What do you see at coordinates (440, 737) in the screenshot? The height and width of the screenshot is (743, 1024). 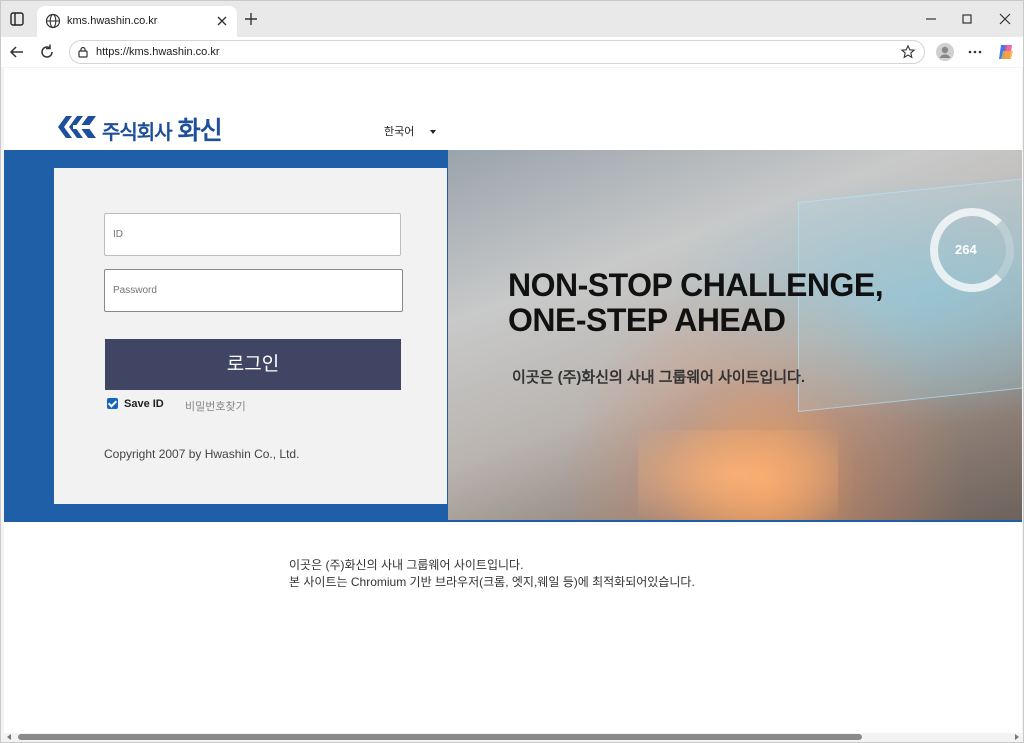 I see `scrollbar-thumb` at bounding box center [440, 737].